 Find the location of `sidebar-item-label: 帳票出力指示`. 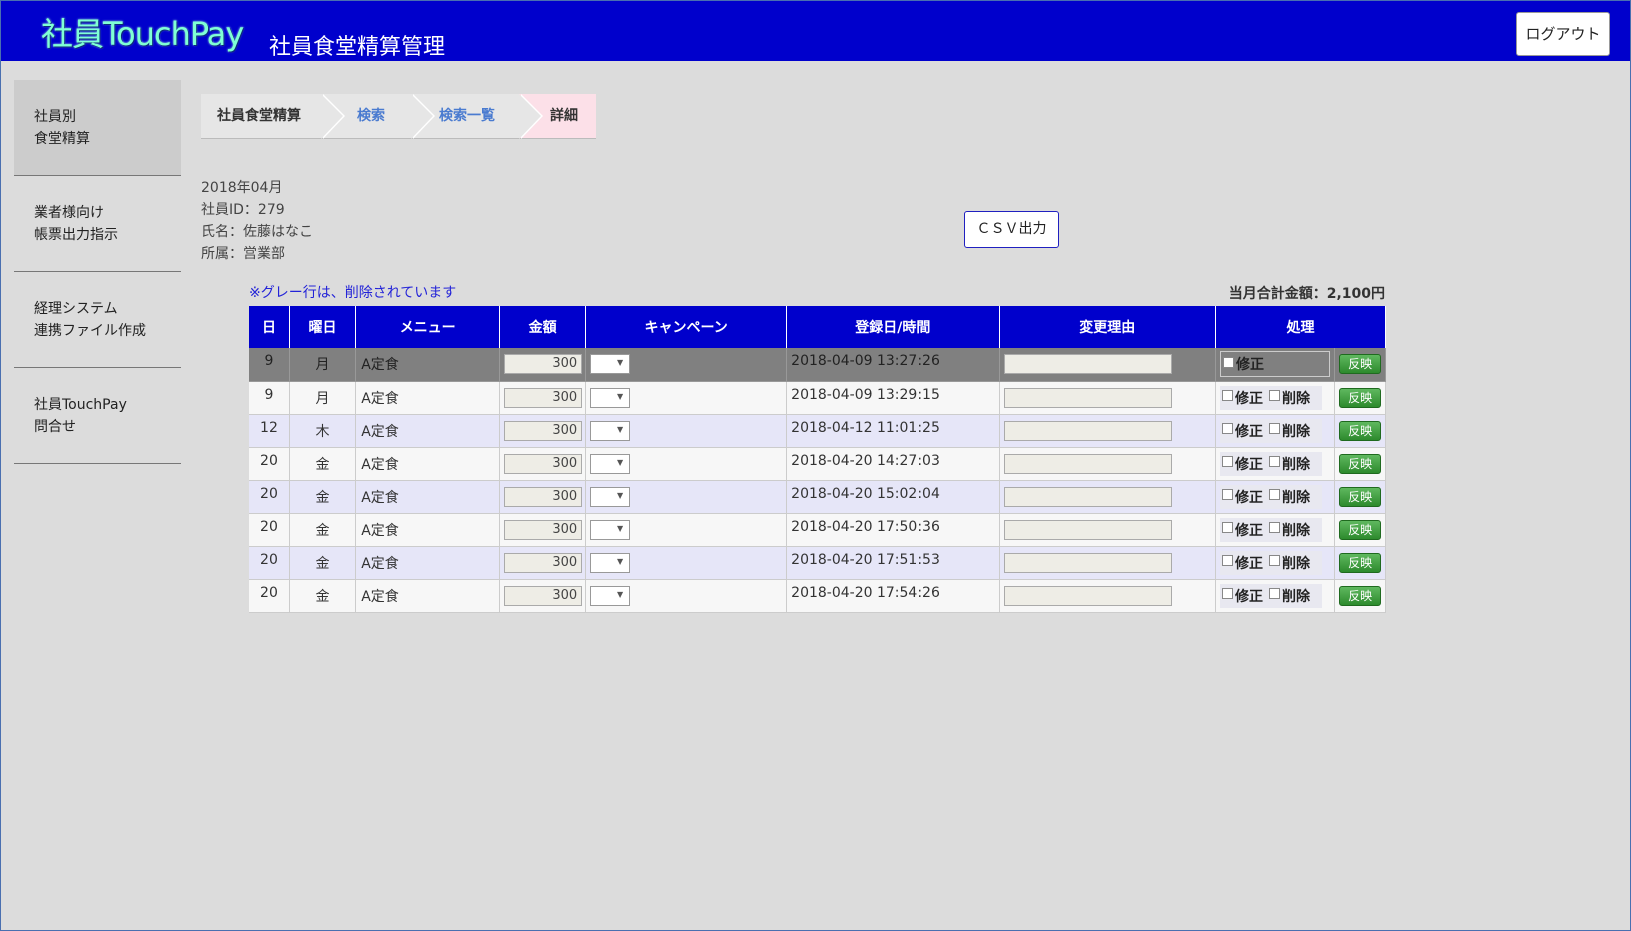

sidebar-item-label: 帳票出力指示 is located at coordinates (76, 235).